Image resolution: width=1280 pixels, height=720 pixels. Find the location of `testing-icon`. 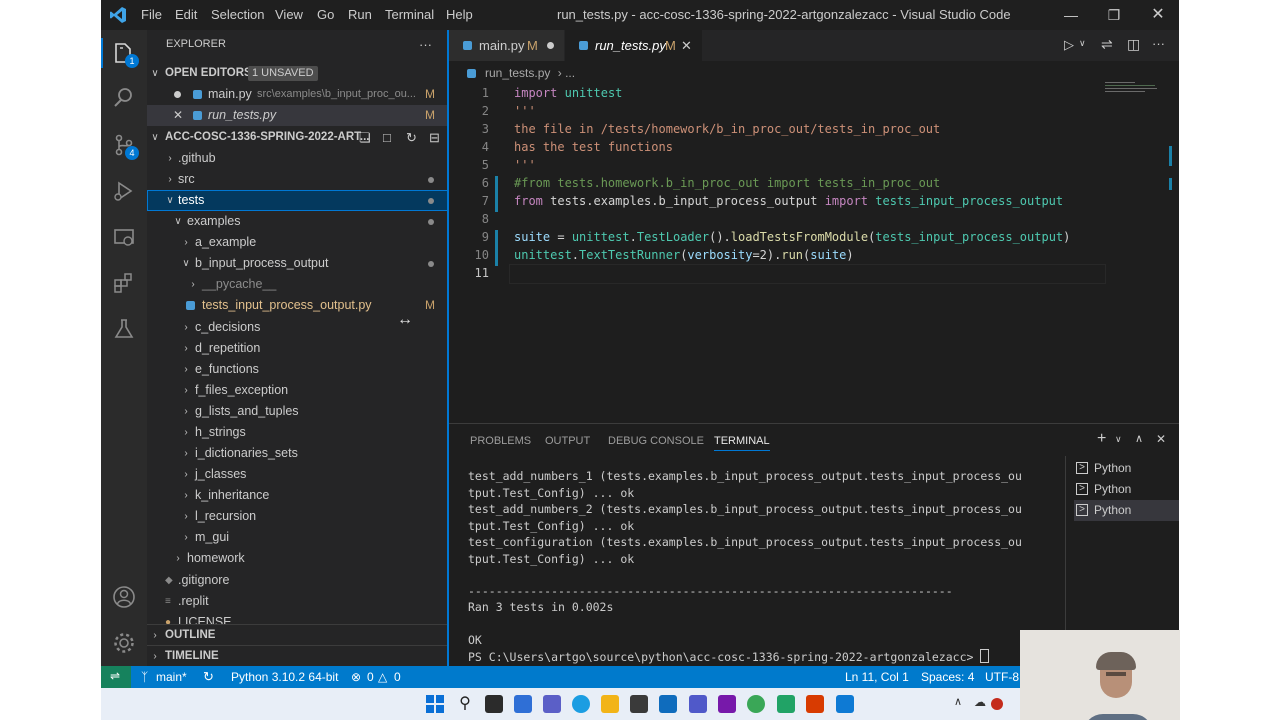

testing-icon is located at coordinates (124, 329).